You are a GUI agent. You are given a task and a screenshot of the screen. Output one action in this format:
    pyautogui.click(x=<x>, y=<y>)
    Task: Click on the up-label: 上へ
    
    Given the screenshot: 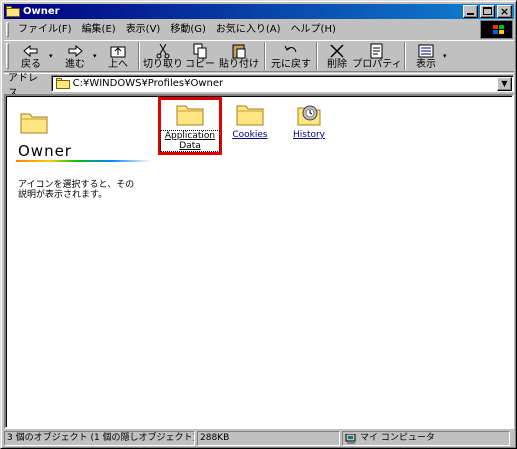 What is the action you would take?
    pyautogui.click(x=118, y=64)
    